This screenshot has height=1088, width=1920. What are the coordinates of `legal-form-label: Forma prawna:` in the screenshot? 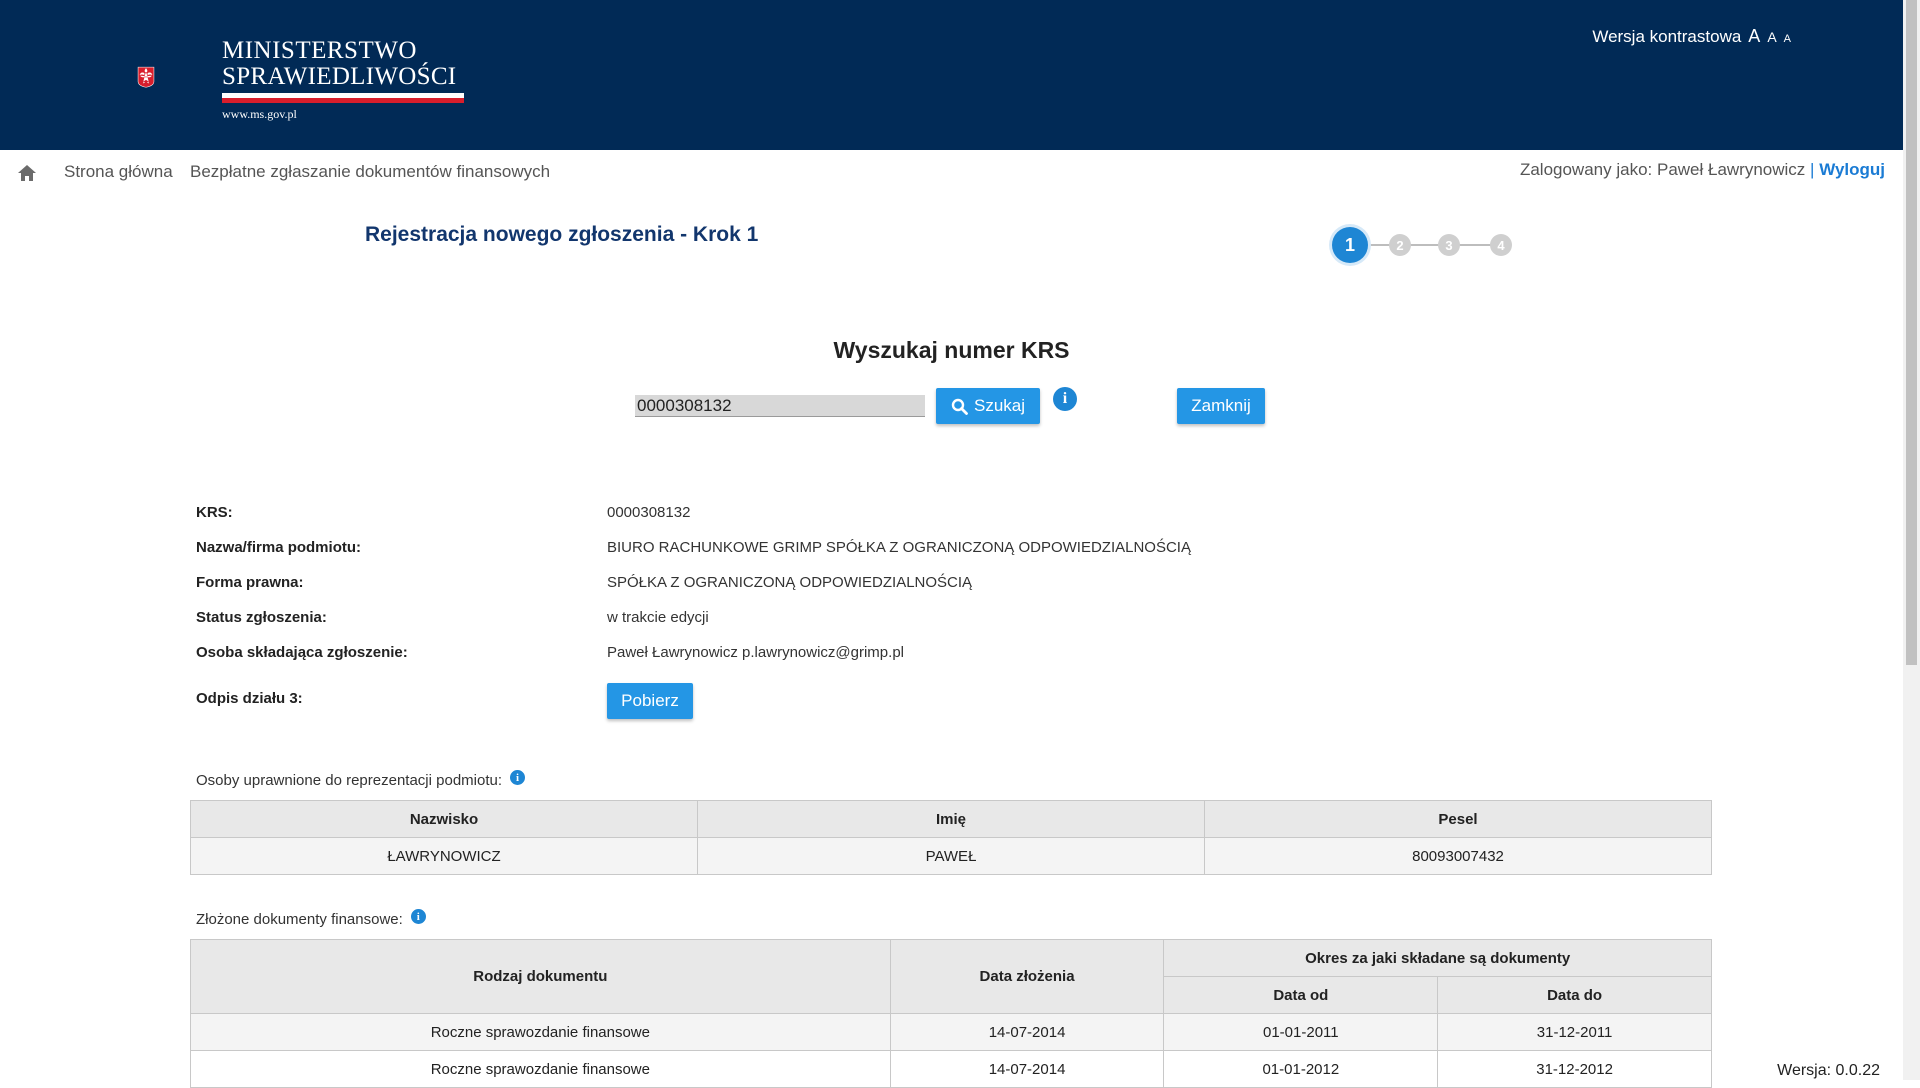 It's located at (250, 582).